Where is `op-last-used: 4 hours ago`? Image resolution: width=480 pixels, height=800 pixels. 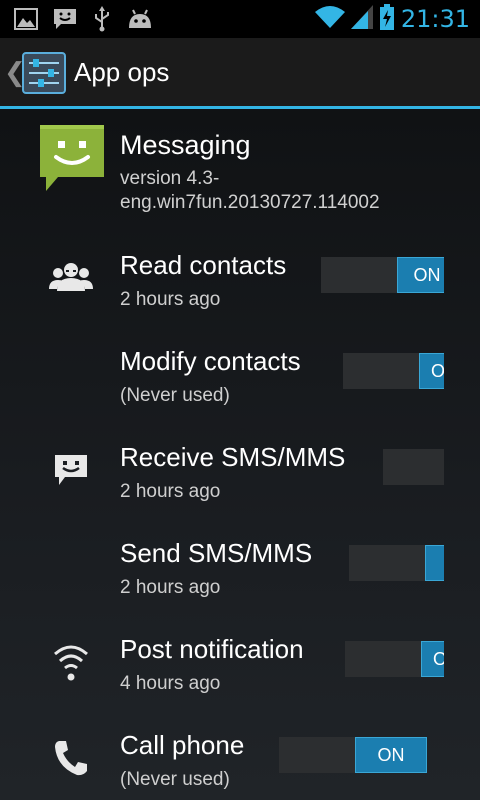 op-last-used: 4 hours ago is located at coordinates (170, 683).